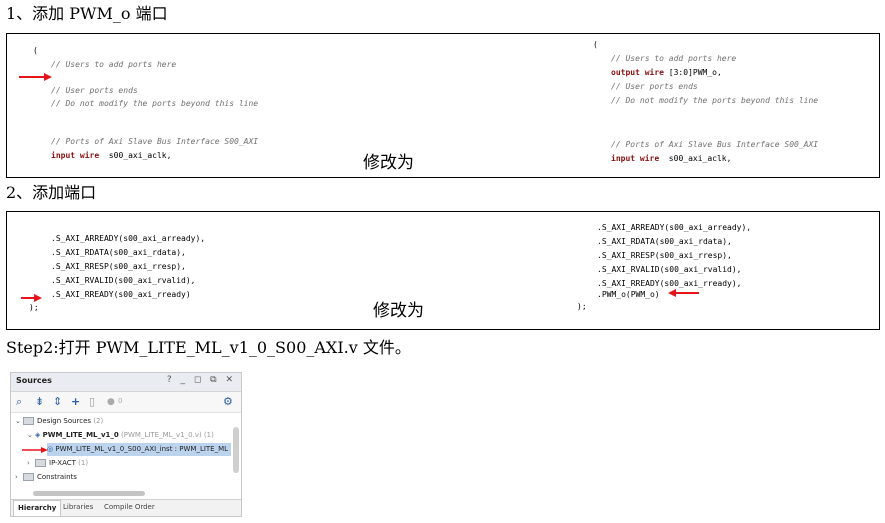  What do you see at coordinates (674, 58) in the screenshot?
I see `comment-add-after: // Users to add ports here` at bounding box center [674, 58].